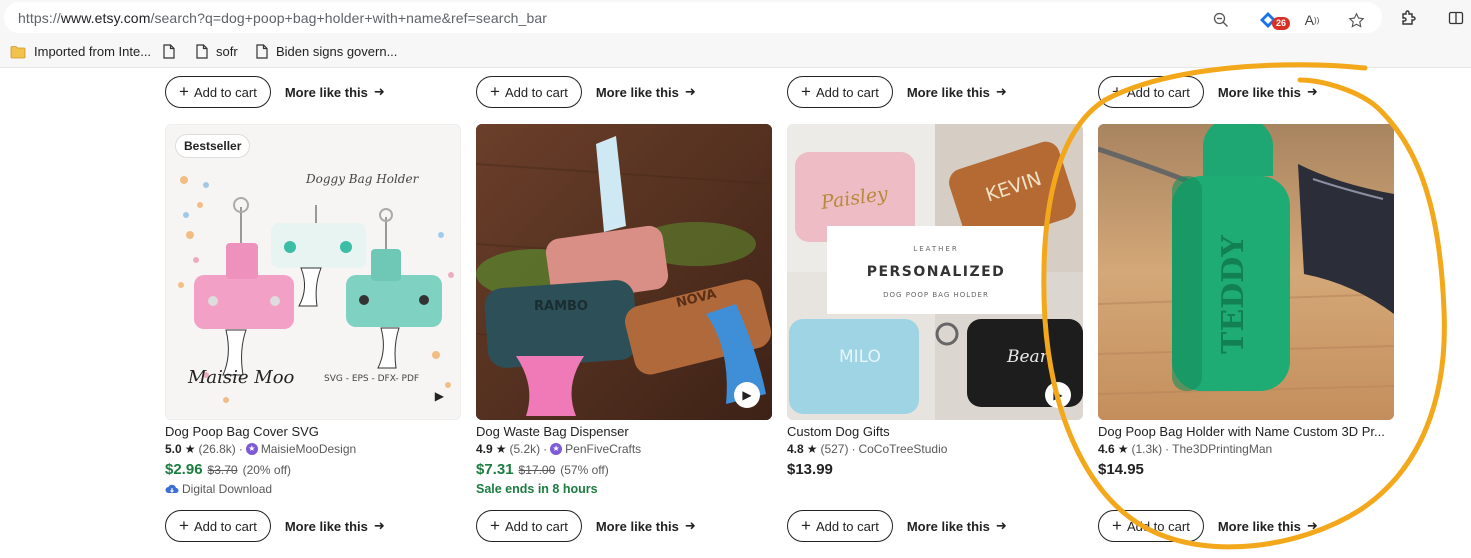 The width and height of the screenshot is (1471, 558). Describe the element at coordinates (1312, 20) in the screenshot. I see `read-aloud-icon: A))` at that location.